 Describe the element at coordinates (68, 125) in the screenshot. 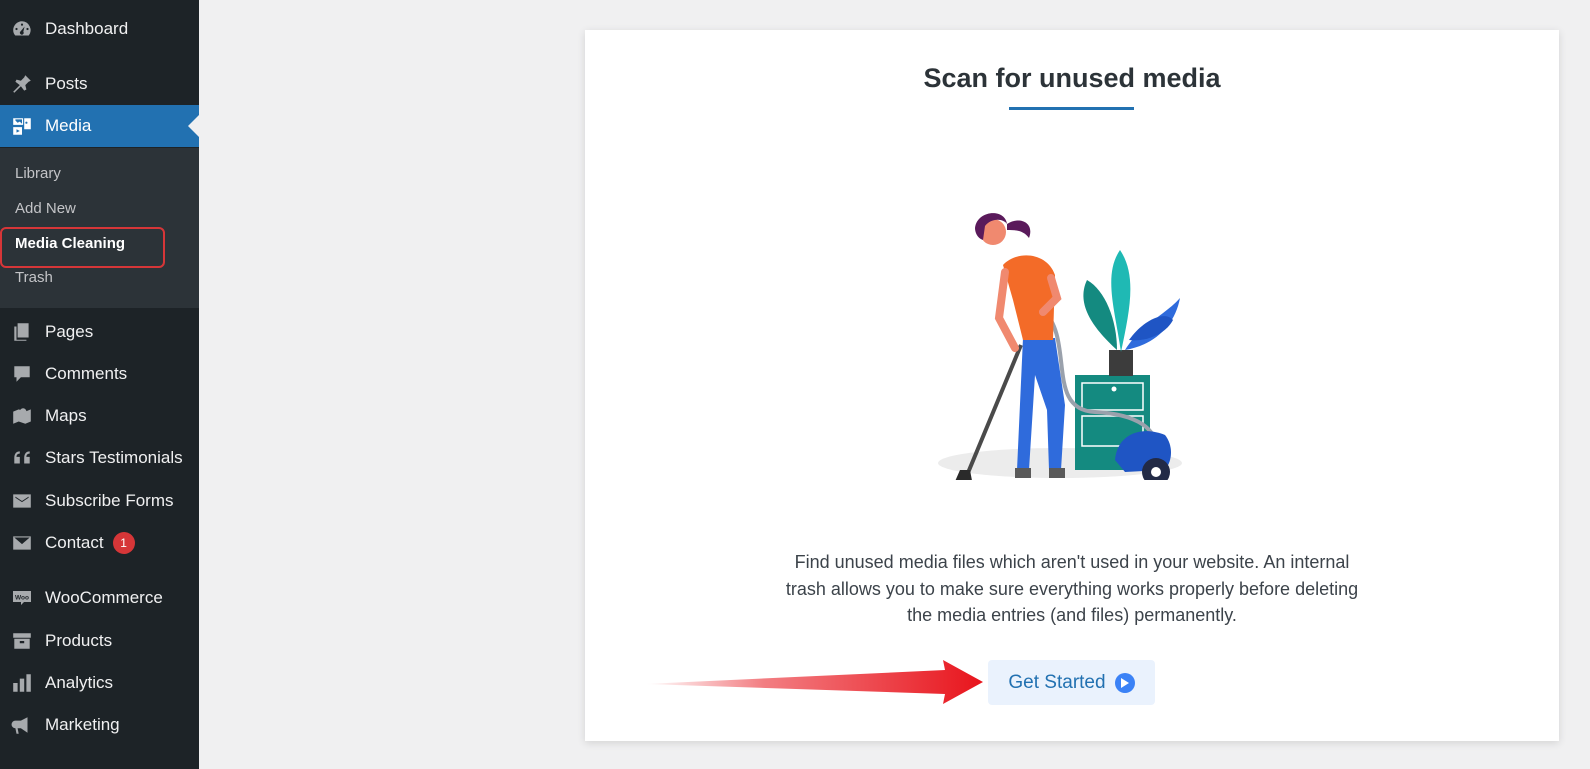

I see `menu-label: Media` at that location.